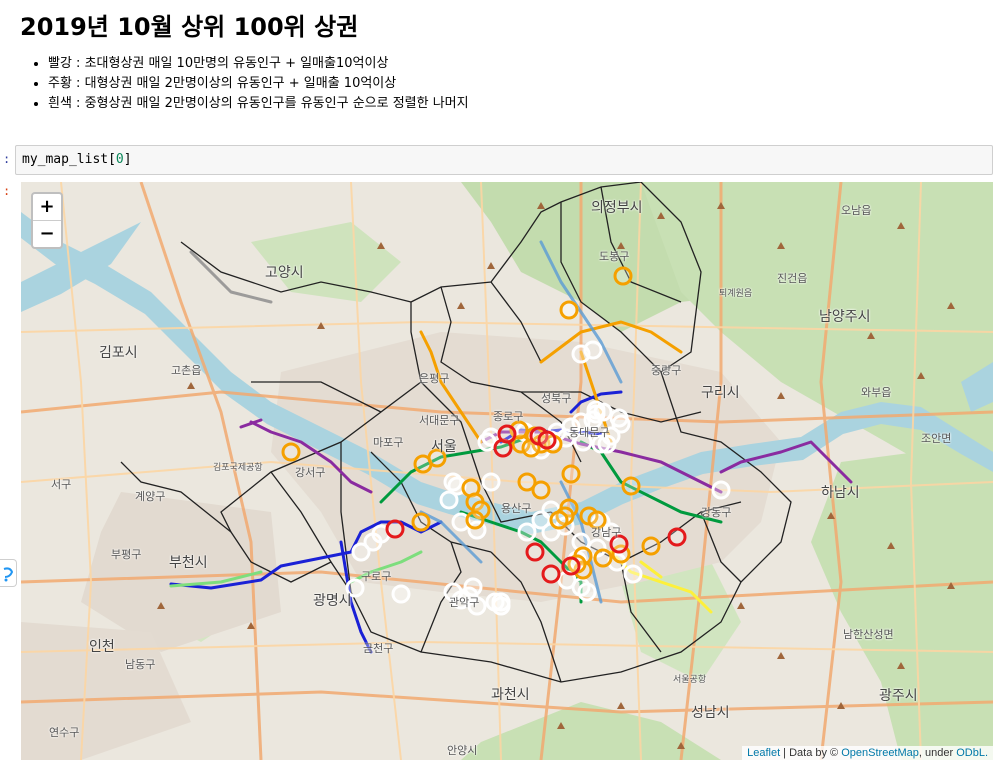  Describe the element at coordinates (937, 753) in the screenshot. I see `attribution-text-2: , under` at that location.